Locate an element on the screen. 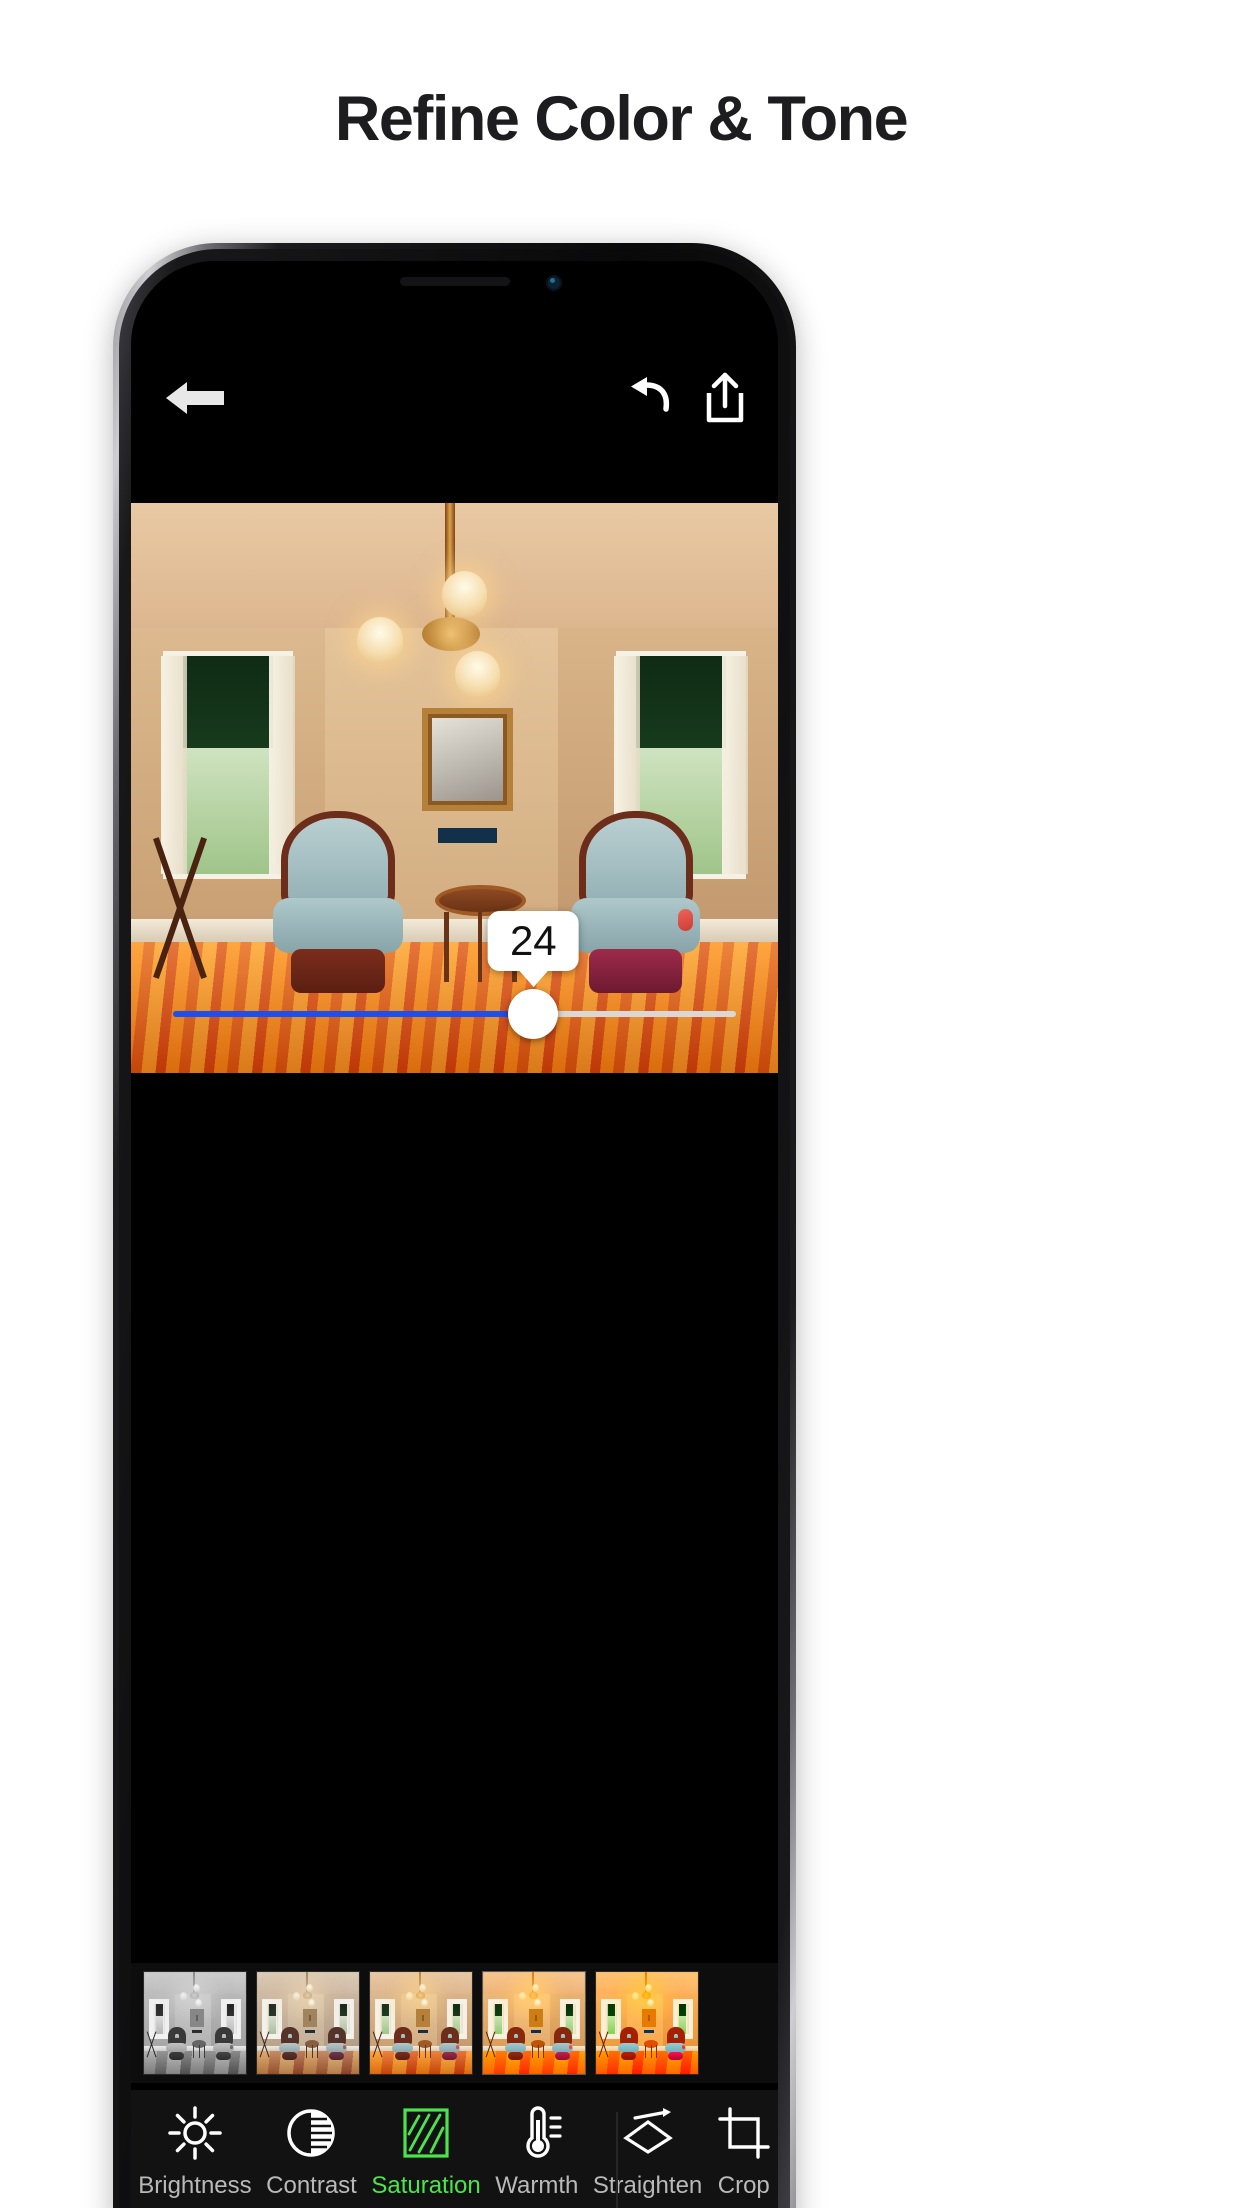 This screenshot has height=2208, width=1242. toolbar-item-label: Saturation is located at coordinates (426, 2185).